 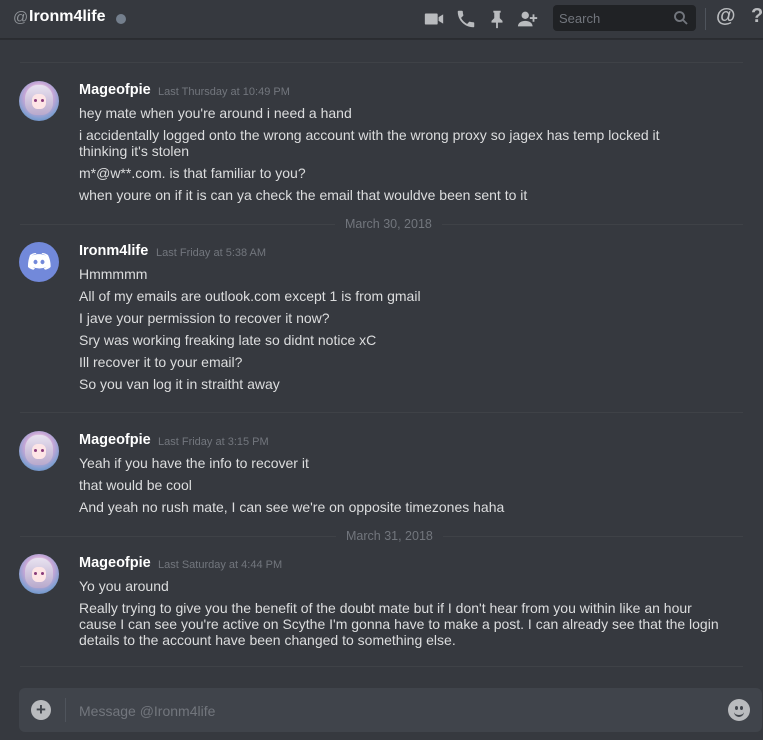 I want to click on message-input, so click(x=389, y=711).